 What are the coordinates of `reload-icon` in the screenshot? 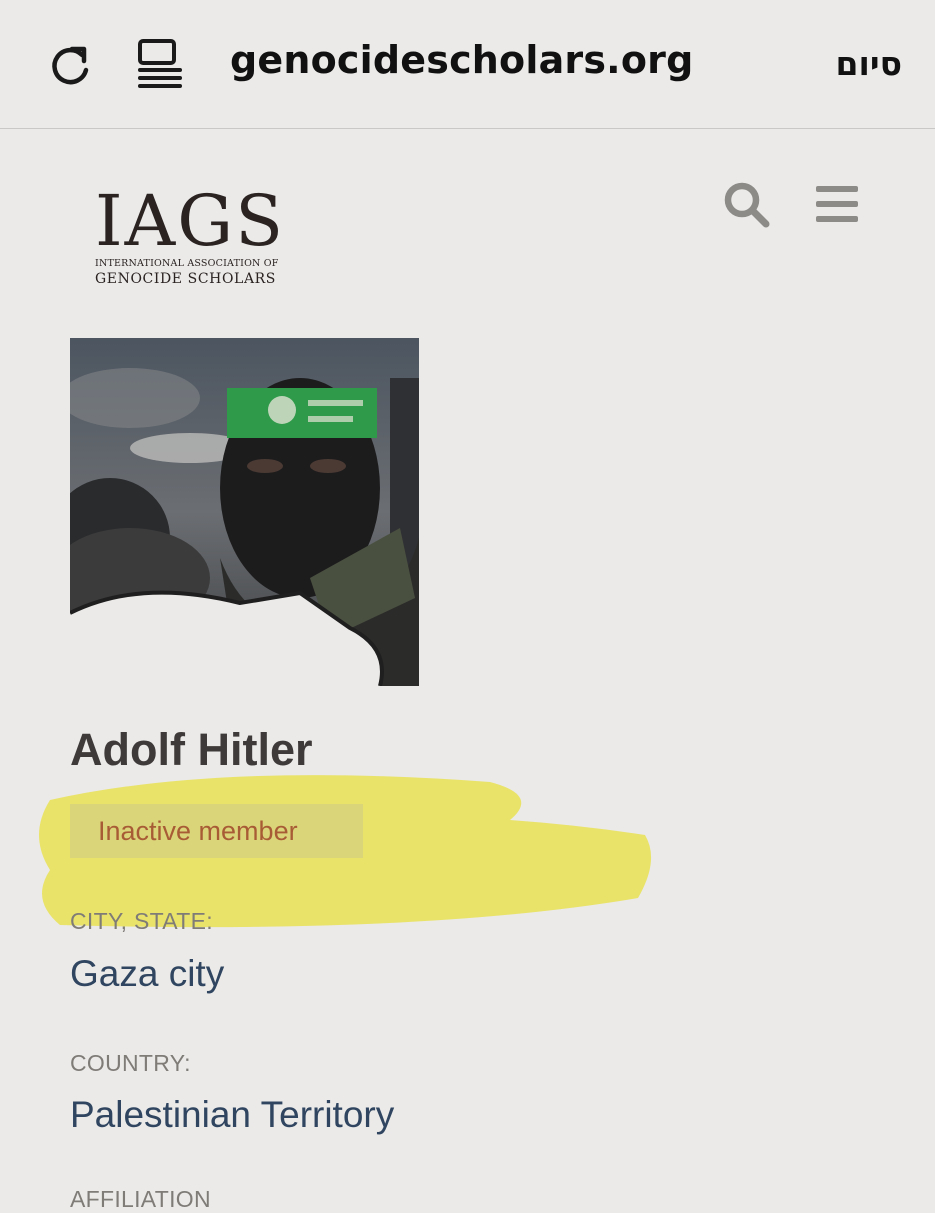 It's located at (71, 65).